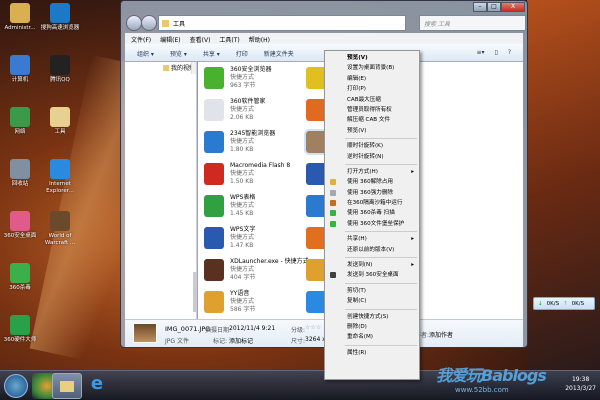 Image resolution: width=600 pixels, height=400 pixels. What do you see at coordinates (242, 181) in the screenshot?
I see `file-size: 1.50 KB` at bounding box center [242, 181].